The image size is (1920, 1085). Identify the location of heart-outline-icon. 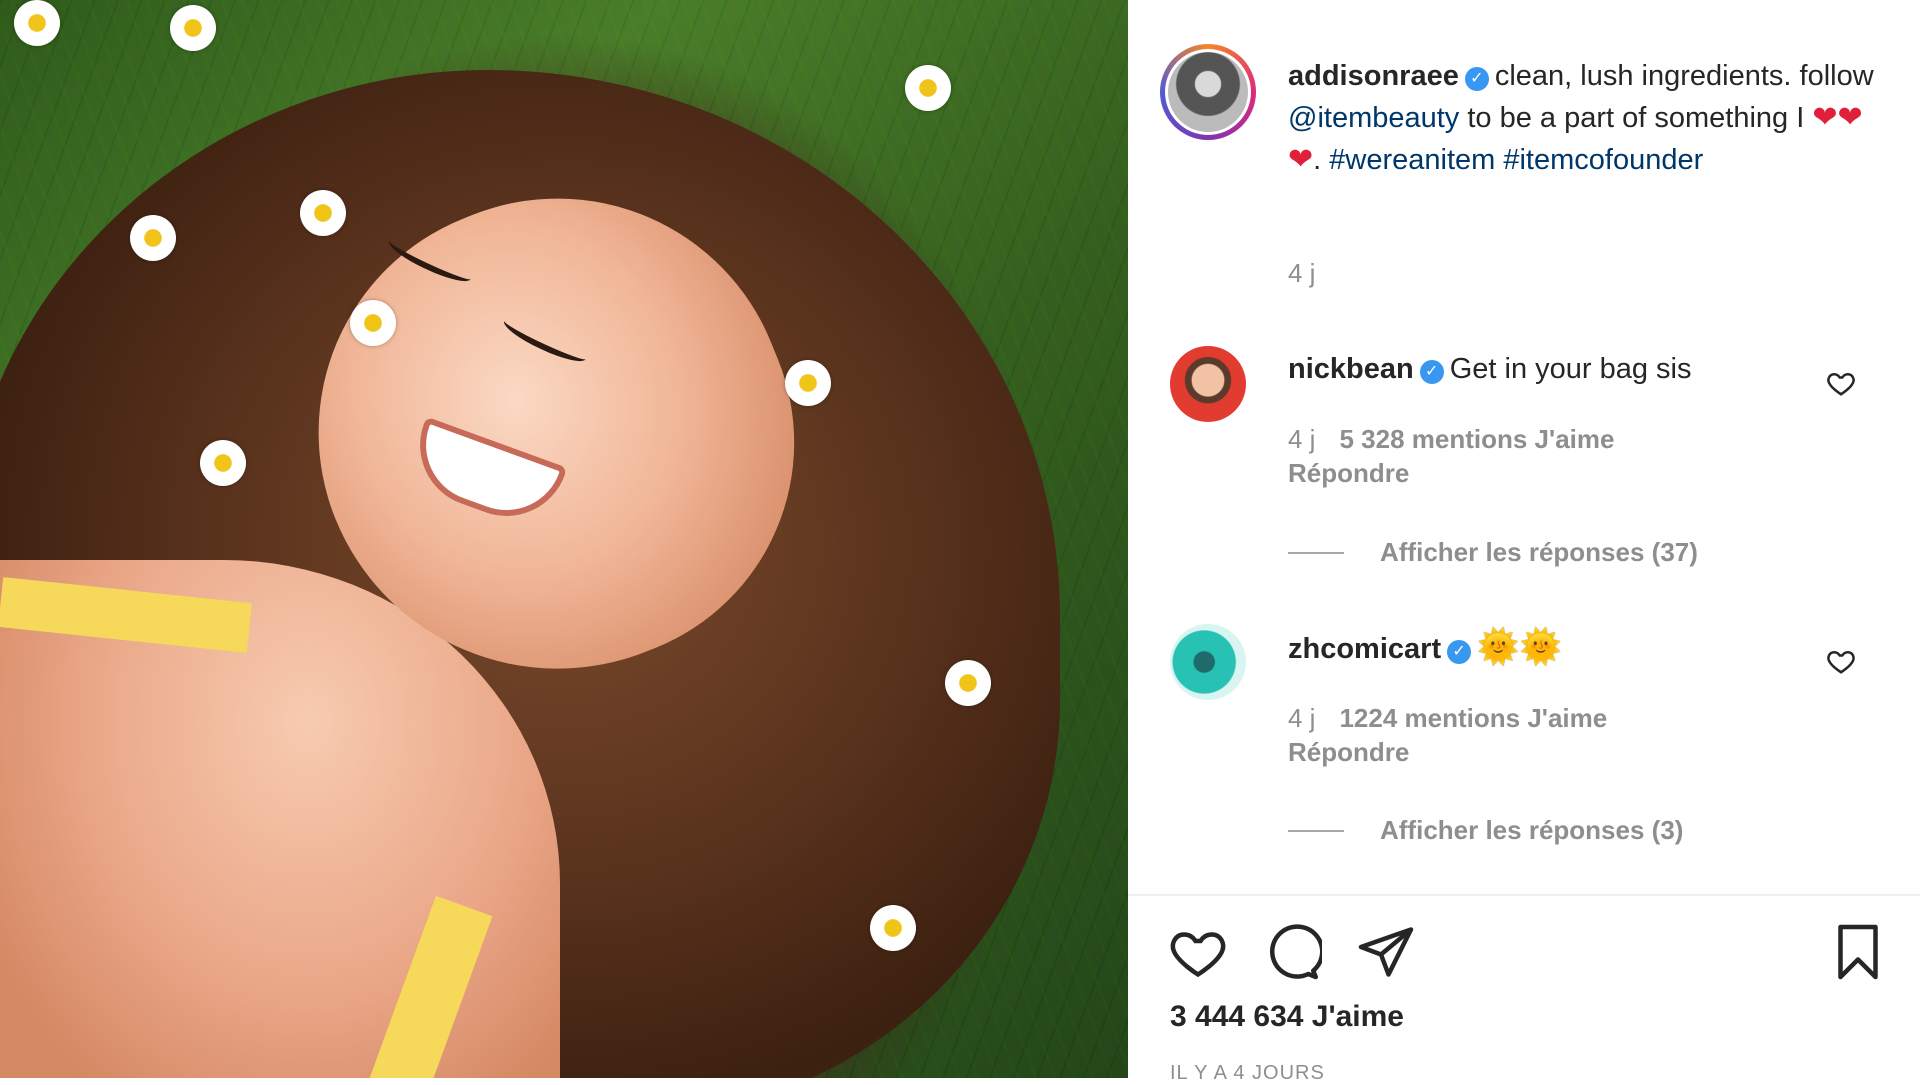
(1198, 952).